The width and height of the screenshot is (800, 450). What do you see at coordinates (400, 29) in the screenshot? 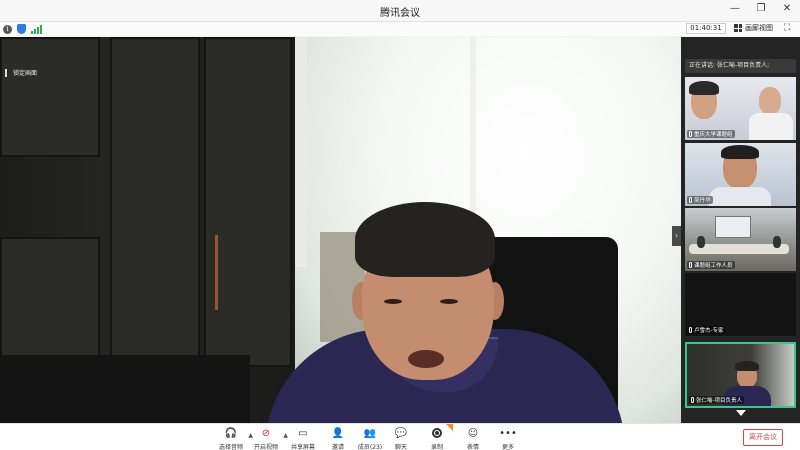
I see `info-bar: i 01:40:31 画廊视图 ⛶` at bounding box center [400, 29].